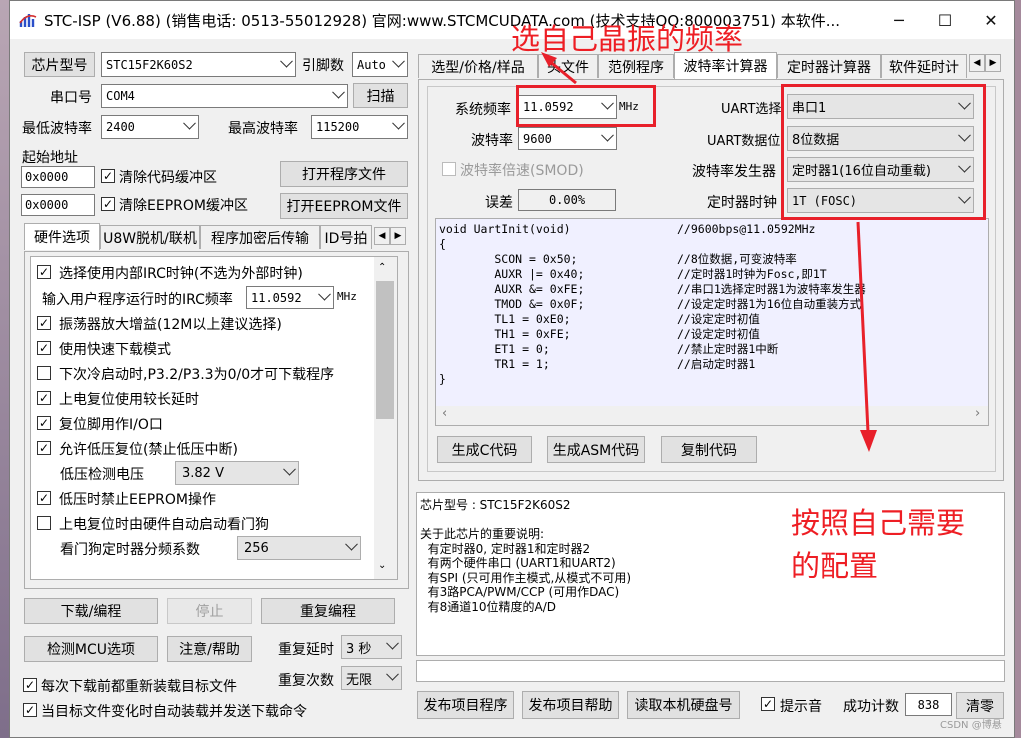  Describe the element at coordinates (526, 577) in the screenshot. I see `chip-info-line: 有SPI (只可用作主模式,从模式不可用)` at that location.